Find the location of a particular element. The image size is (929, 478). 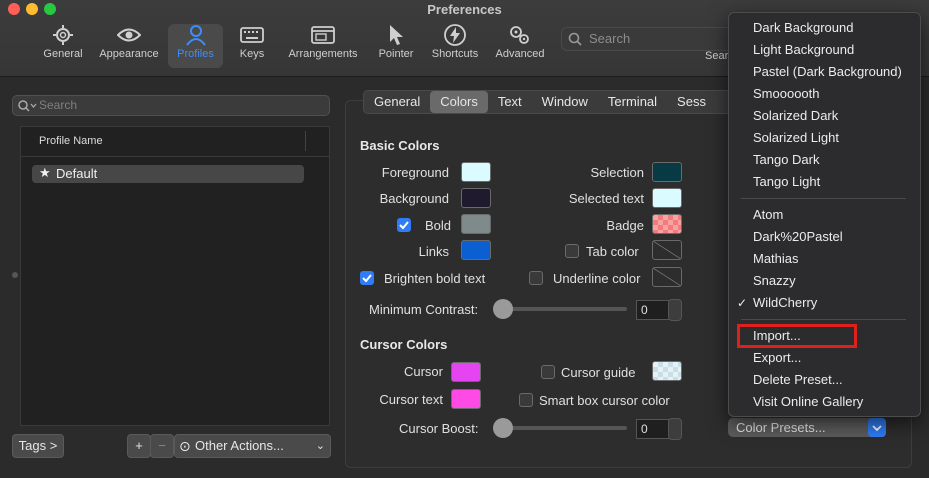

cursor-guide-color-well is located at coordinates (667, 371).